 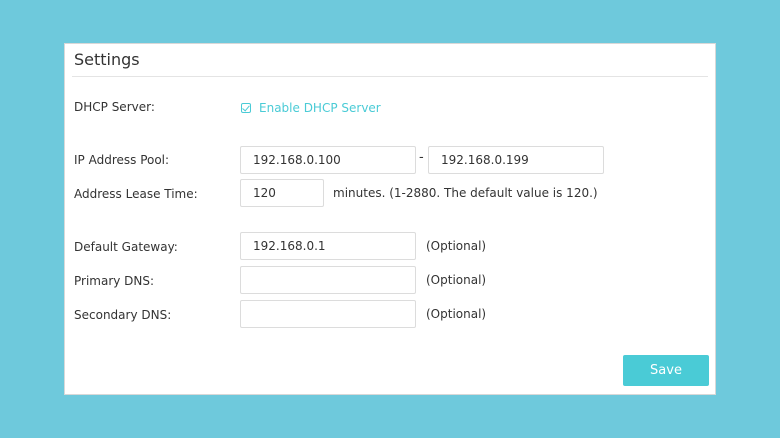 What do you see at coordinates (123, 315) in the screenshot?
I see `secondary-dns-label: Secondary DNS:` at bounding box center [123, 315].